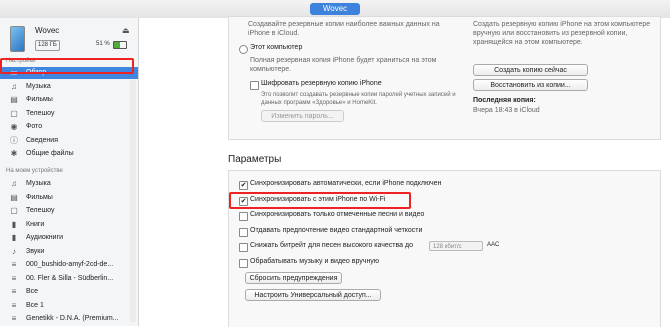 The height and width of the screenshot is (327, 670). What do you see at coordinates (69, 100) in the screenshot?
I see `sidebar-settings-item: ▤ Фильмы` at bounding box center [69, 100].